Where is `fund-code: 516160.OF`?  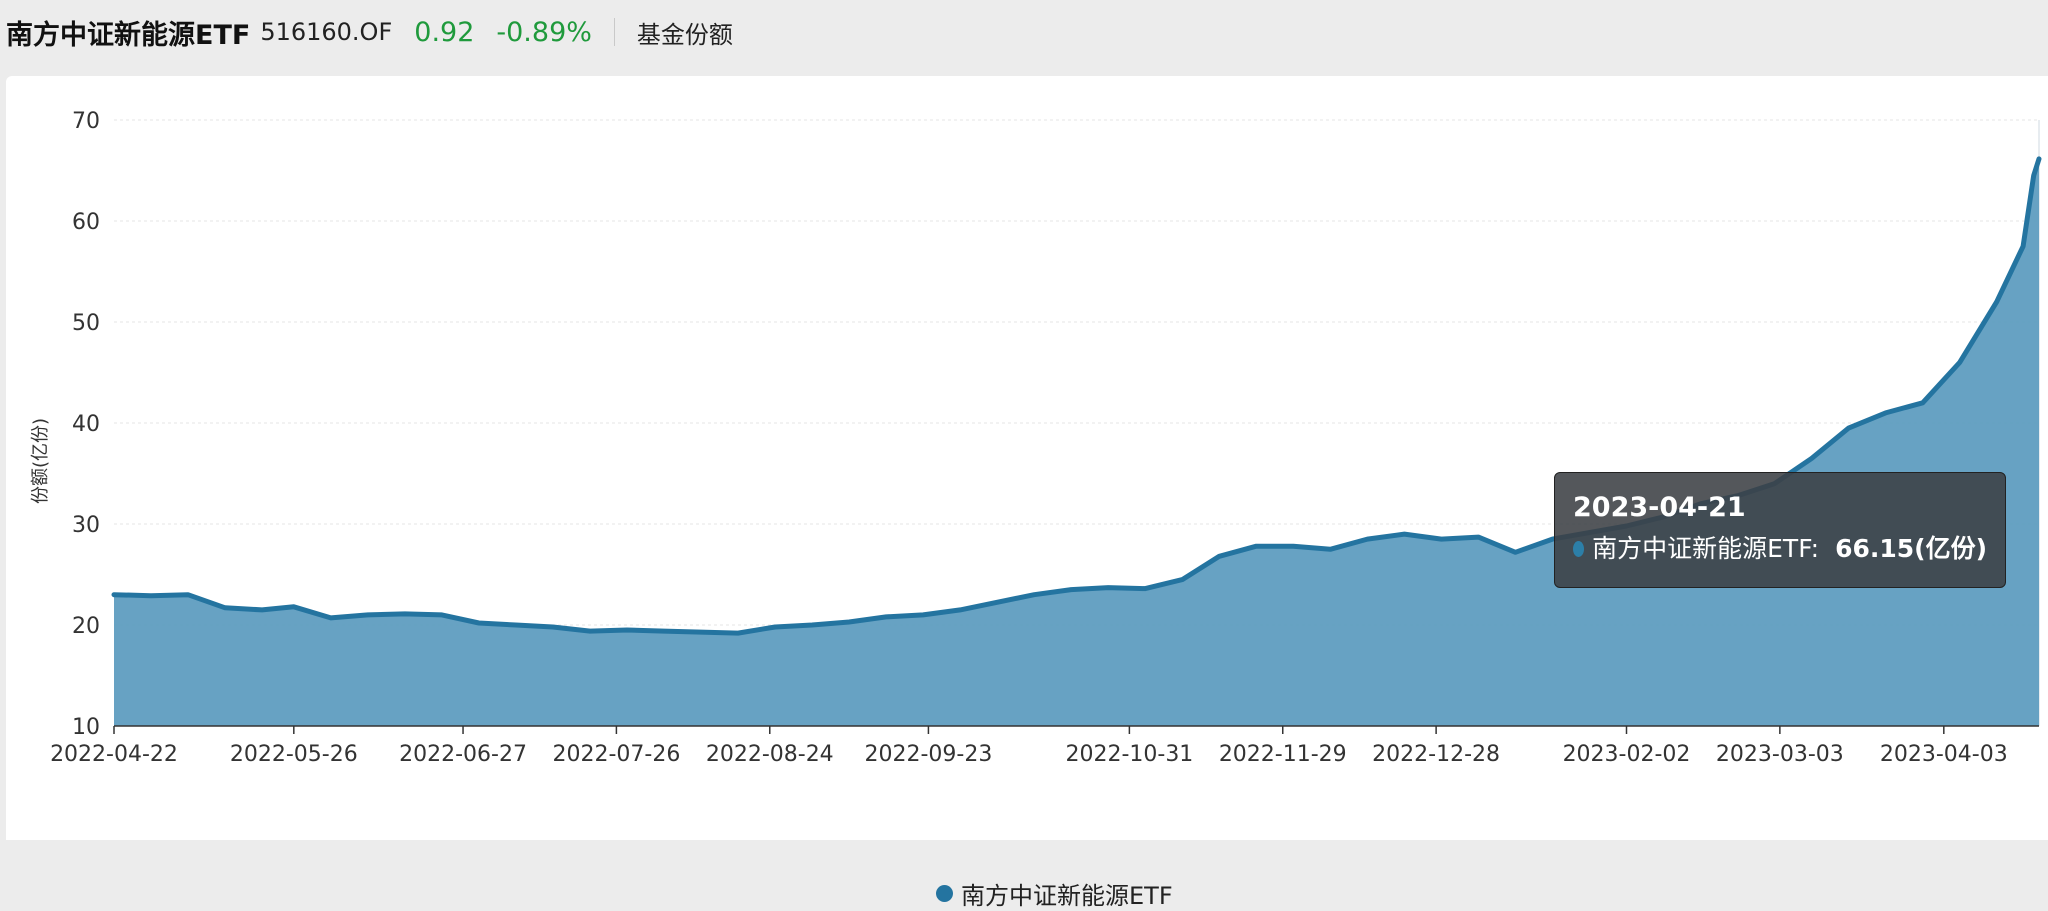
fund-code: 516160.OF is located at coordinates (326, 32).